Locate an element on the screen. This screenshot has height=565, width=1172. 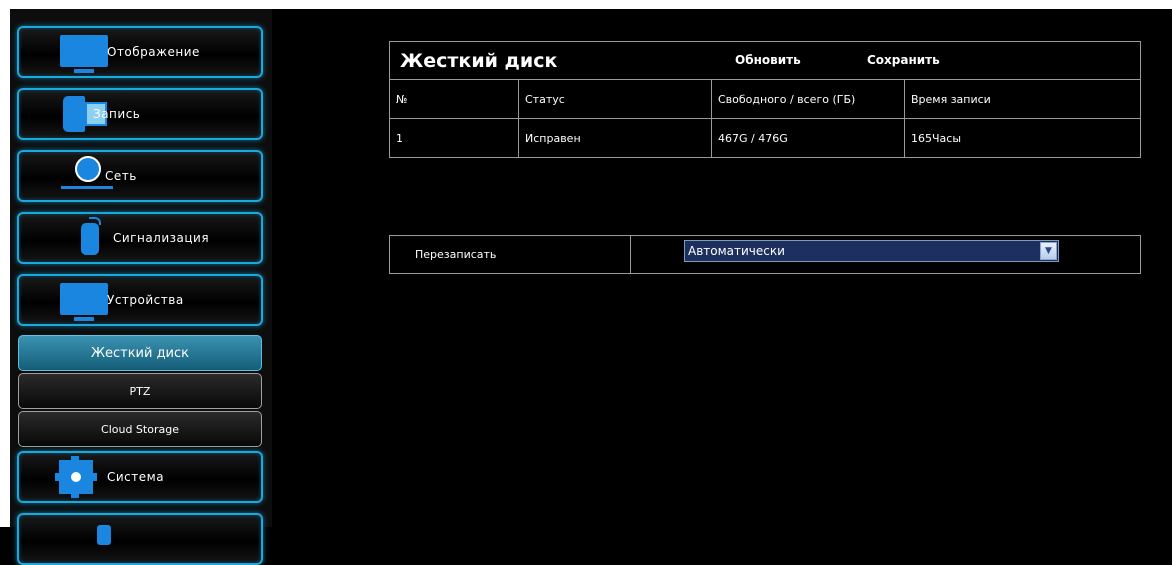
top-border is located at coordinates (586, 4).